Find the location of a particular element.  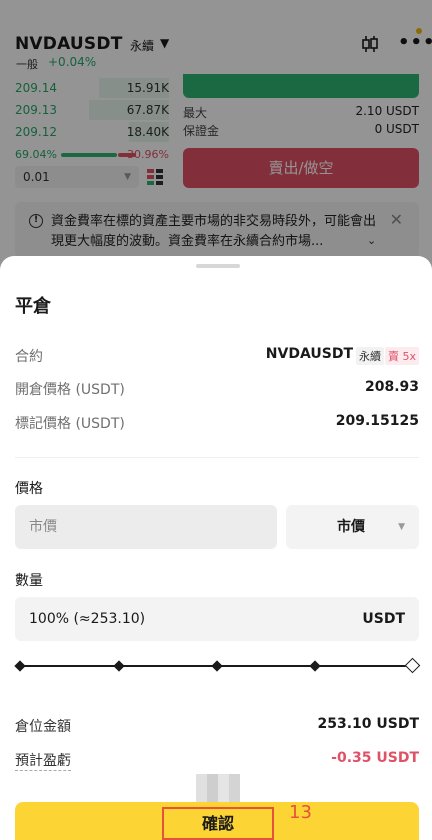

price-type-select: 市價 ▼ is located at coordinates (352, 527).